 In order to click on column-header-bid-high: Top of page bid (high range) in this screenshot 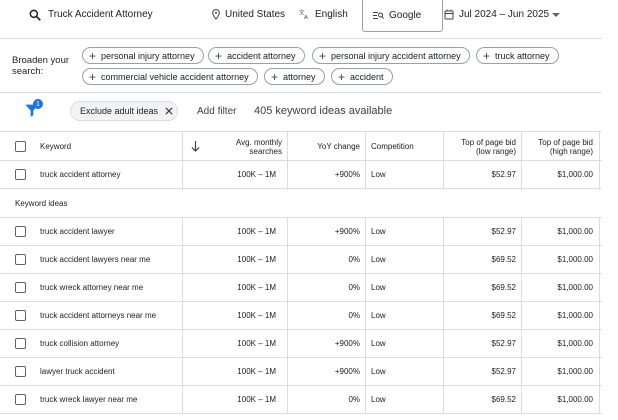, I will do `click(558, 146)`.